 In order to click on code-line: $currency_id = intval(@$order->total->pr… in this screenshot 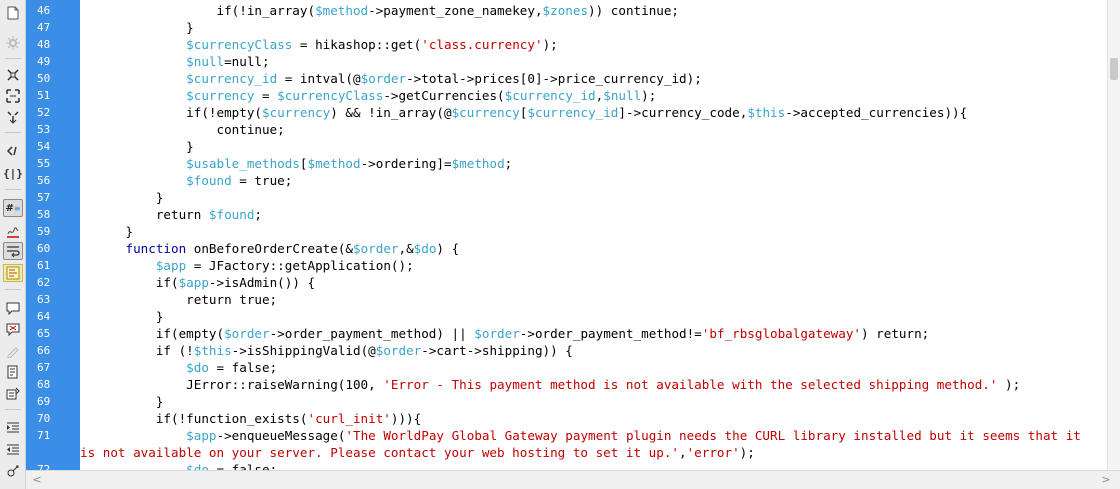, I will do `click(444, 78)`.